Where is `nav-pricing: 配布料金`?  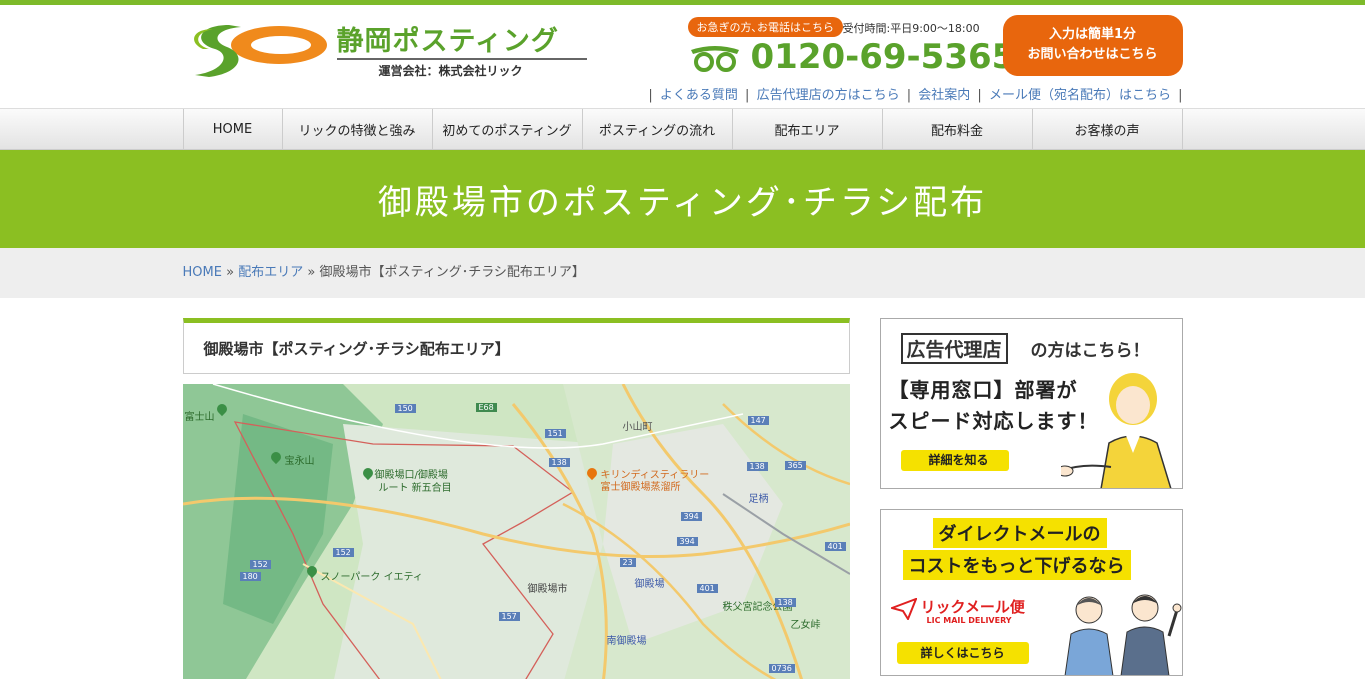 nav-pricing: 配布料金 is located at coordinates (958, 129).